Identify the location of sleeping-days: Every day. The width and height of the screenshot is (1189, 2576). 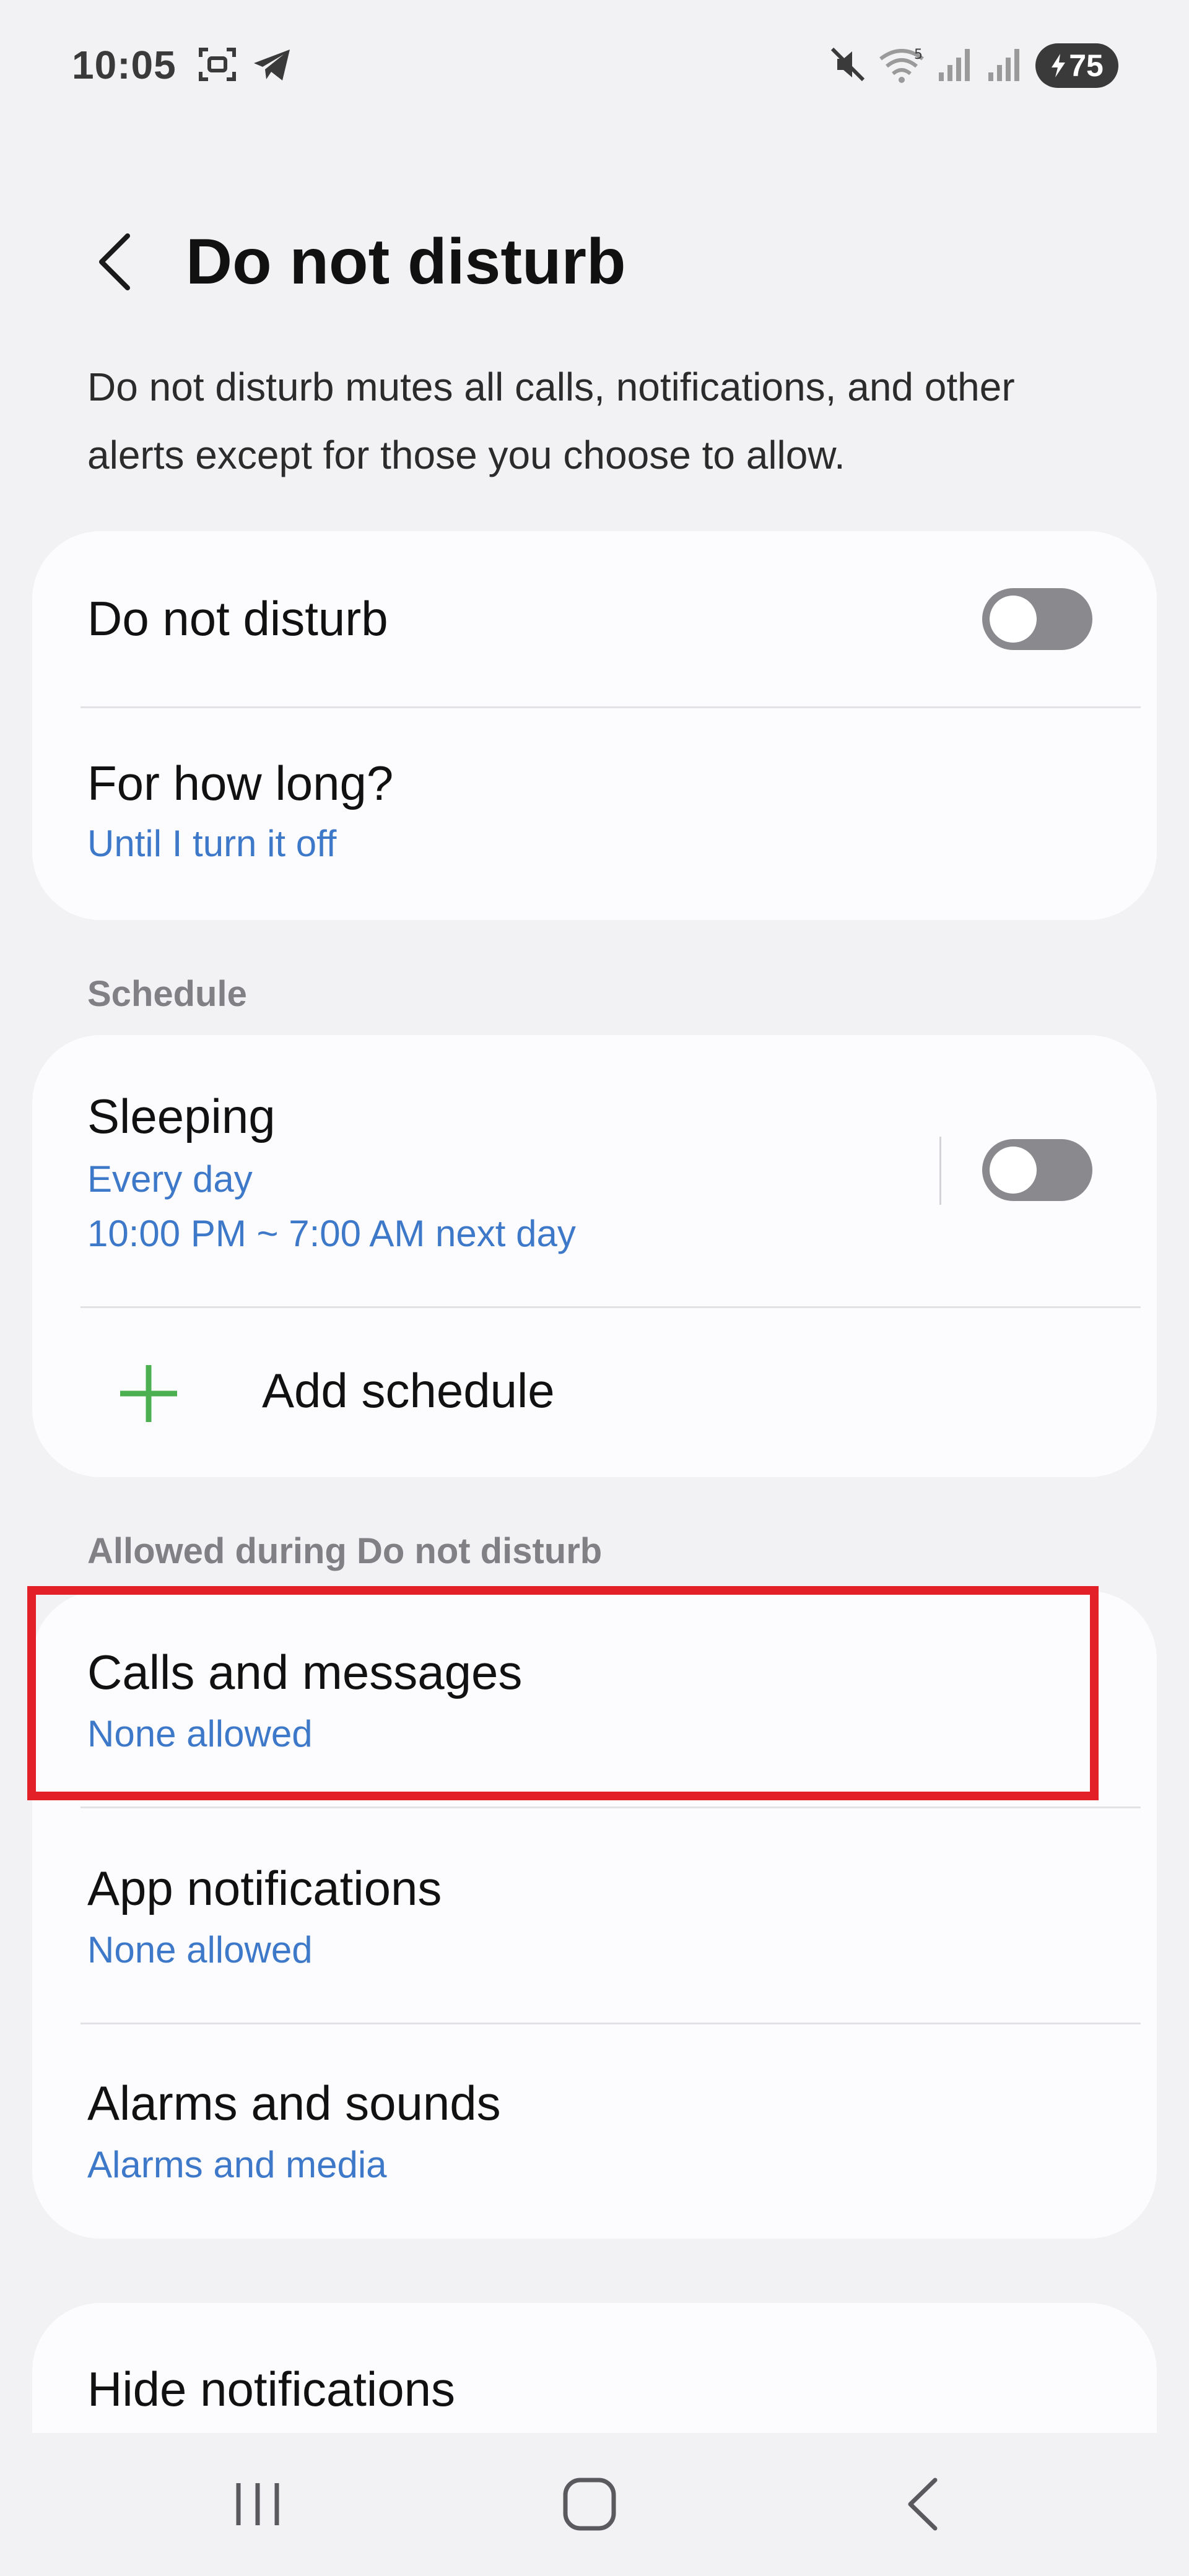
(170, 1179).